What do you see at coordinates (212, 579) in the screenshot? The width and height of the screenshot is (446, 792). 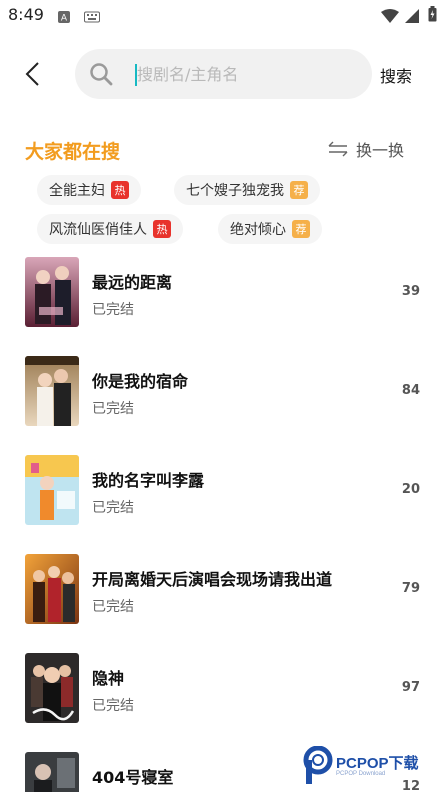 I see `drama-title: 开局离婚天后演唱会现场请我出道` at bounding box center [212, 579].